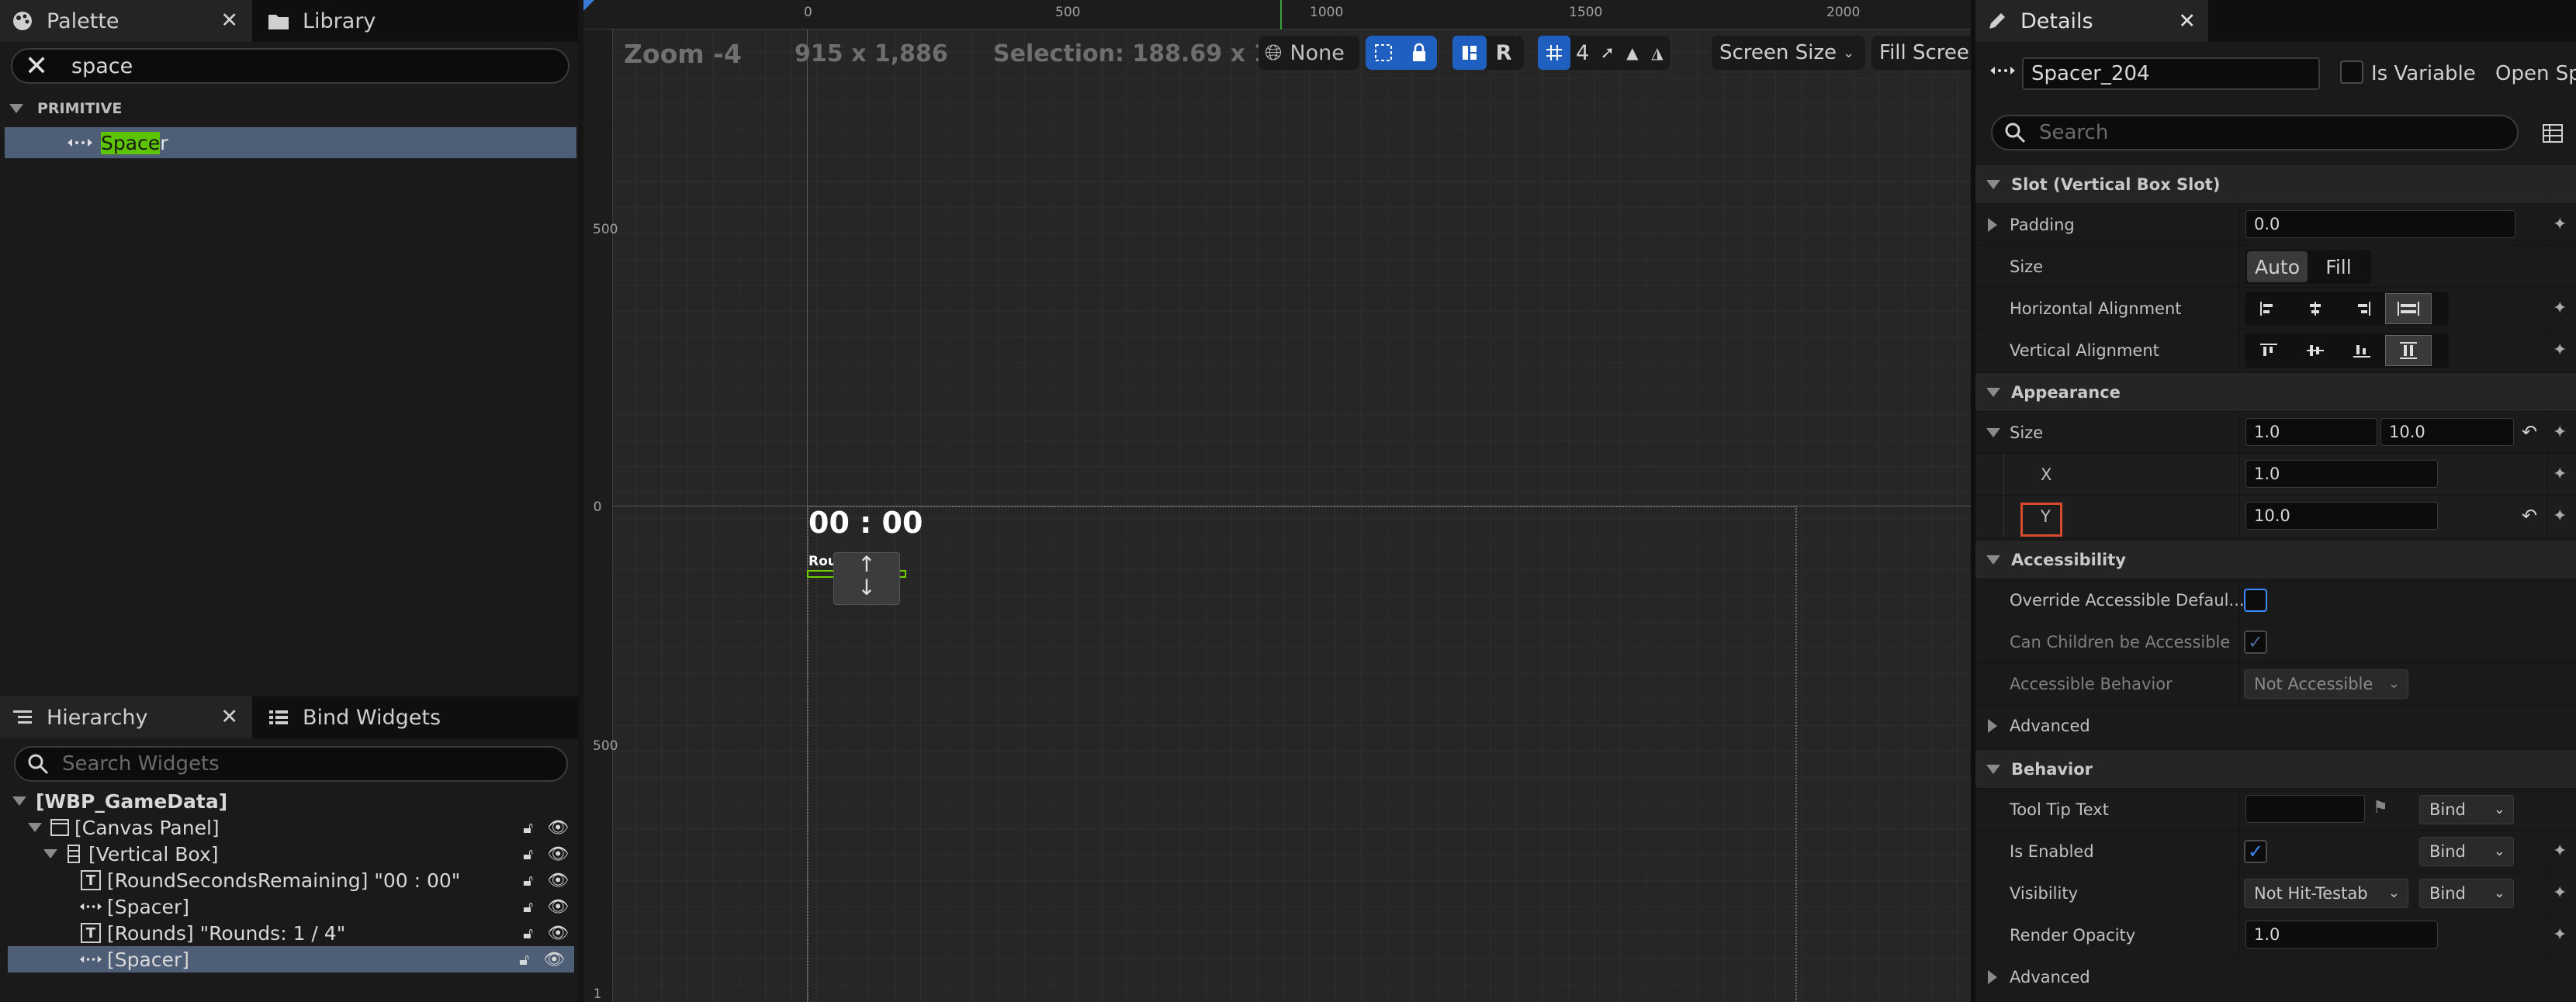  Describe the element at coordinates (290, 66) in the screenshot. I see `palette-search-input: ✕ space` at that location.